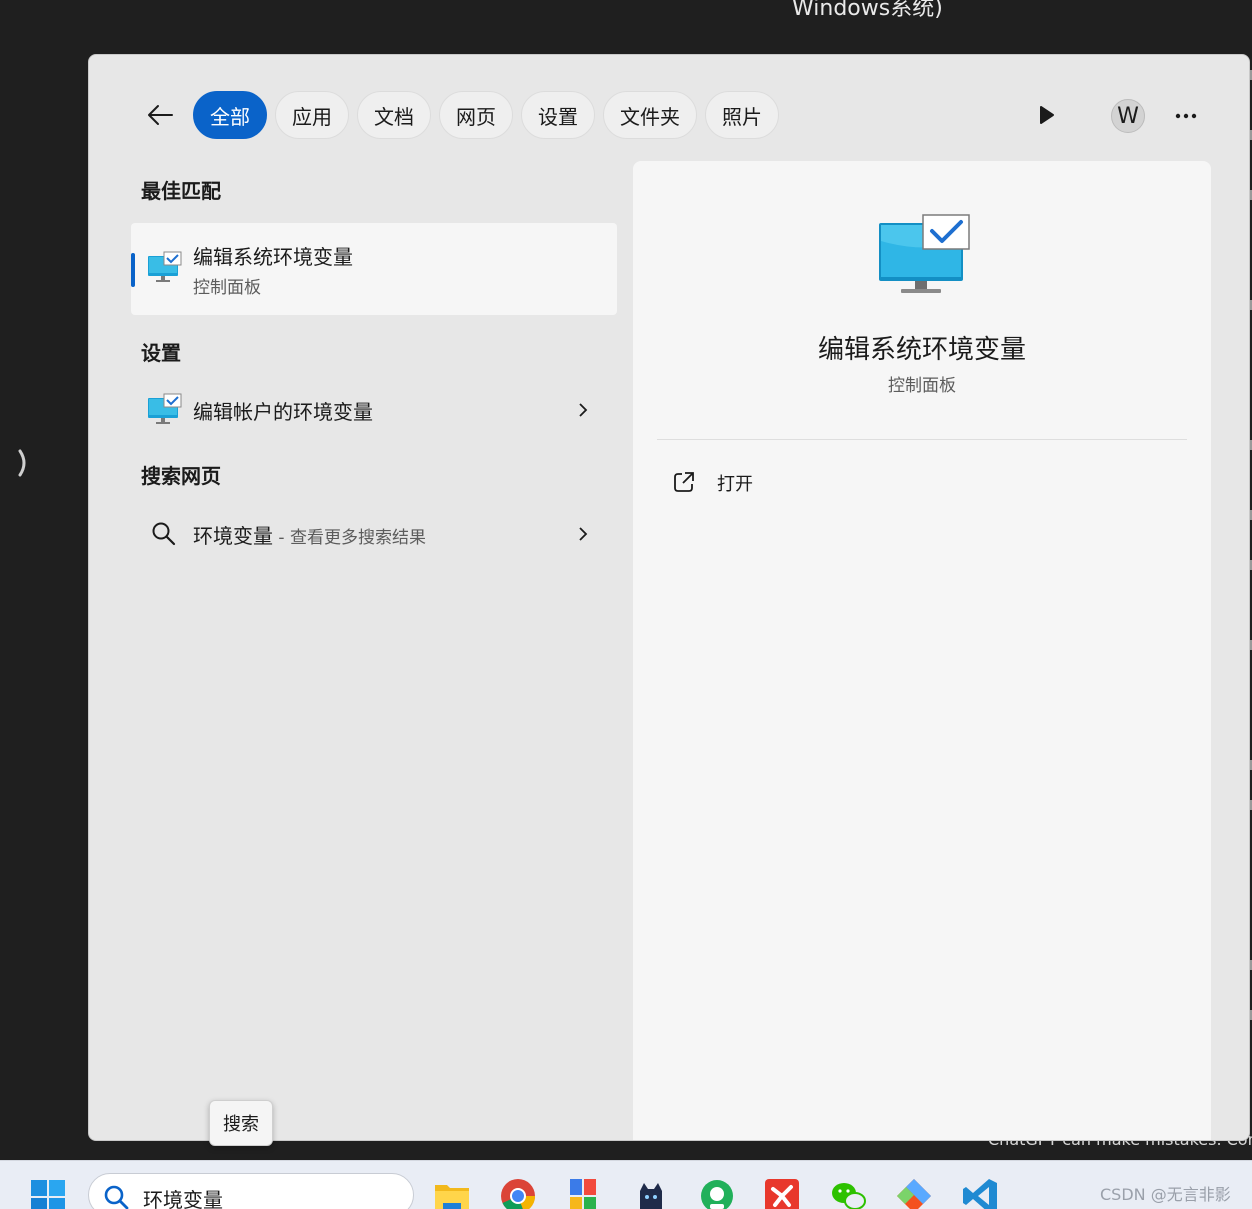 Image resolution: width=1252 pixels, height=1209 pixels. Describe the element at coordinates (452, 1193) in the screenshot. I see `file-explorer-icon` at that location.